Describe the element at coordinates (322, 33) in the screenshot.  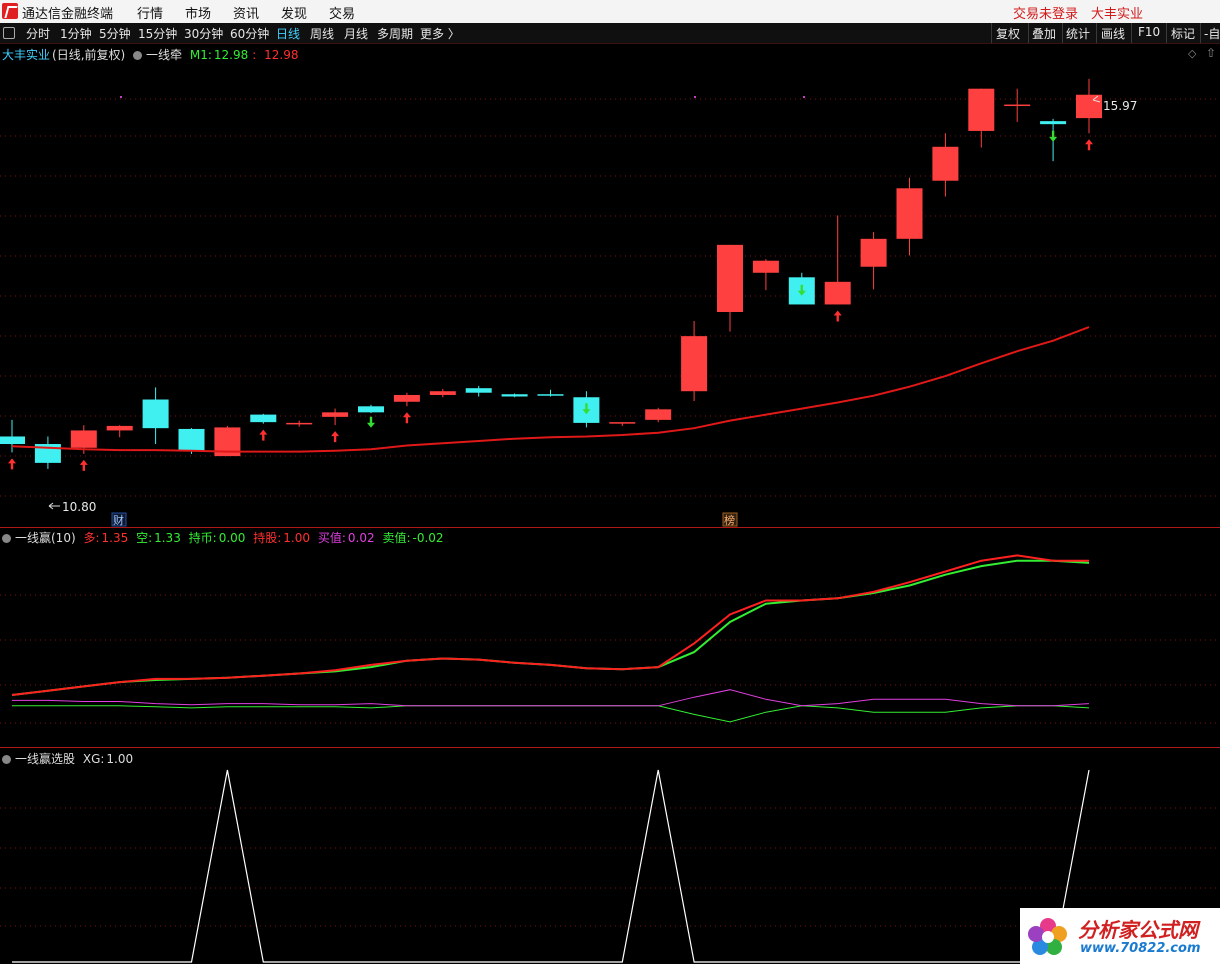
I see `tab-weekly: 周线` at that location.